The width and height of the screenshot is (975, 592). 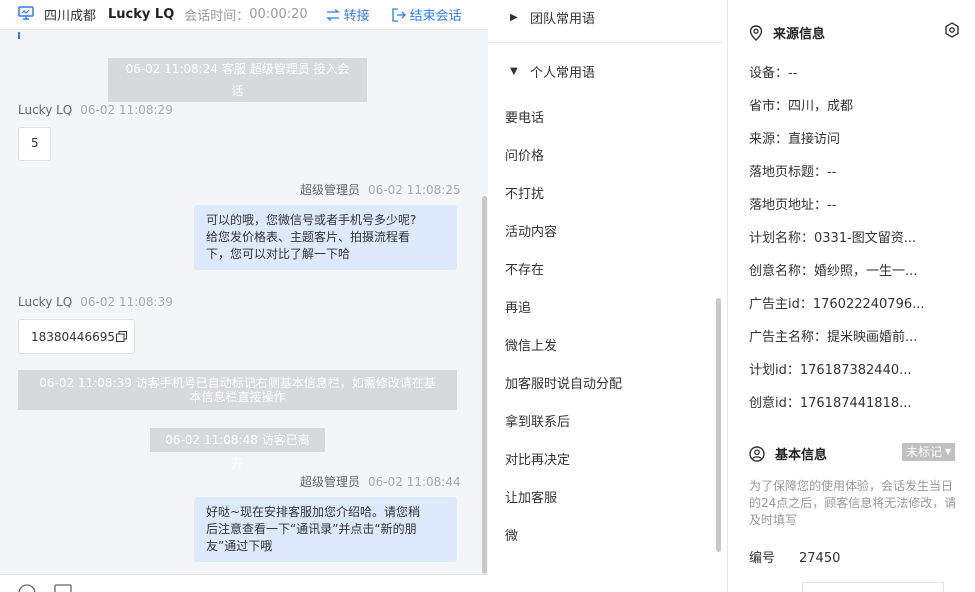 What do you see at coordinates (524, 268) in the screenshot?
I see `phrase-item: 不存在` at bounding box center [524, 268].